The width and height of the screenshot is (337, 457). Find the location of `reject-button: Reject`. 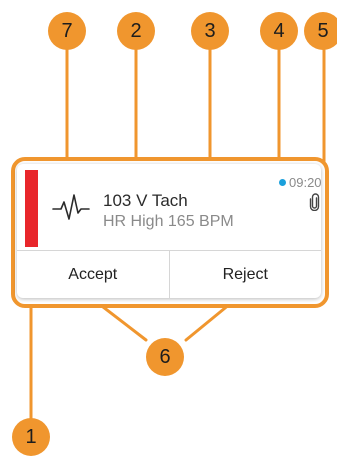

reject-button: Reject is located at coordinates (245, 274).